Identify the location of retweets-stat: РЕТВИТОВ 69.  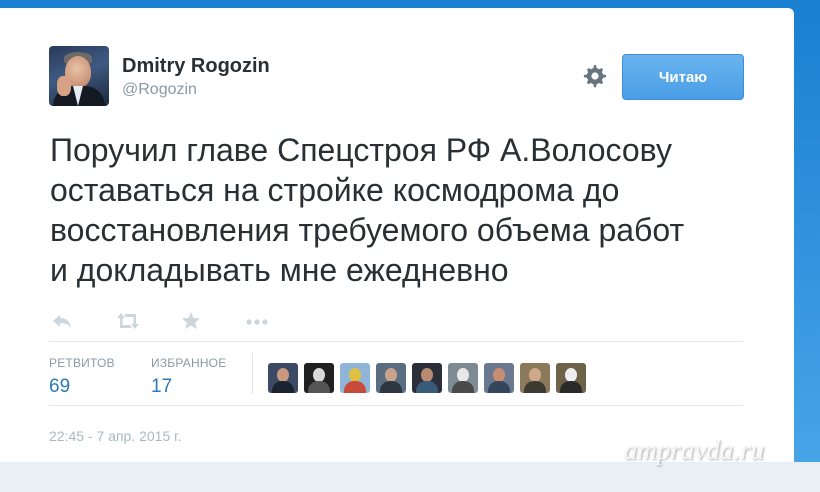
(82, 377).